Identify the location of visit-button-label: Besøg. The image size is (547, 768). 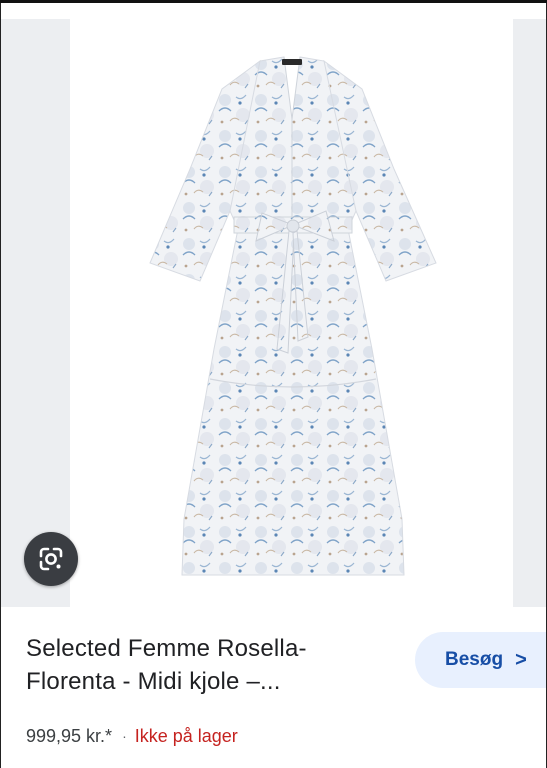
(474, 659).